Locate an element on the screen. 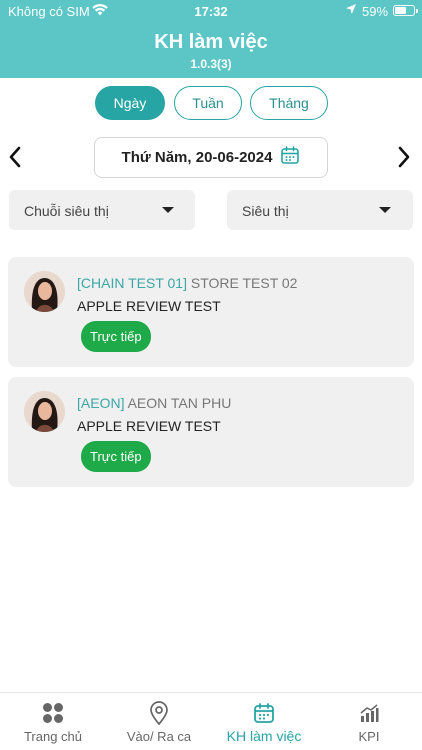 The width and height of the screenshot is (422, 750). app-version: 1.0.3(3) is located at coordinates (211, 64).